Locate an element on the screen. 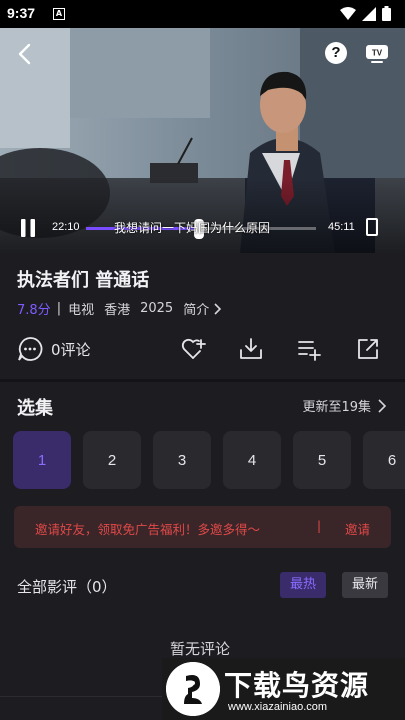 This screenshot has height=720, width=405. episode-item: 3 is located at coordinates (182, 460).